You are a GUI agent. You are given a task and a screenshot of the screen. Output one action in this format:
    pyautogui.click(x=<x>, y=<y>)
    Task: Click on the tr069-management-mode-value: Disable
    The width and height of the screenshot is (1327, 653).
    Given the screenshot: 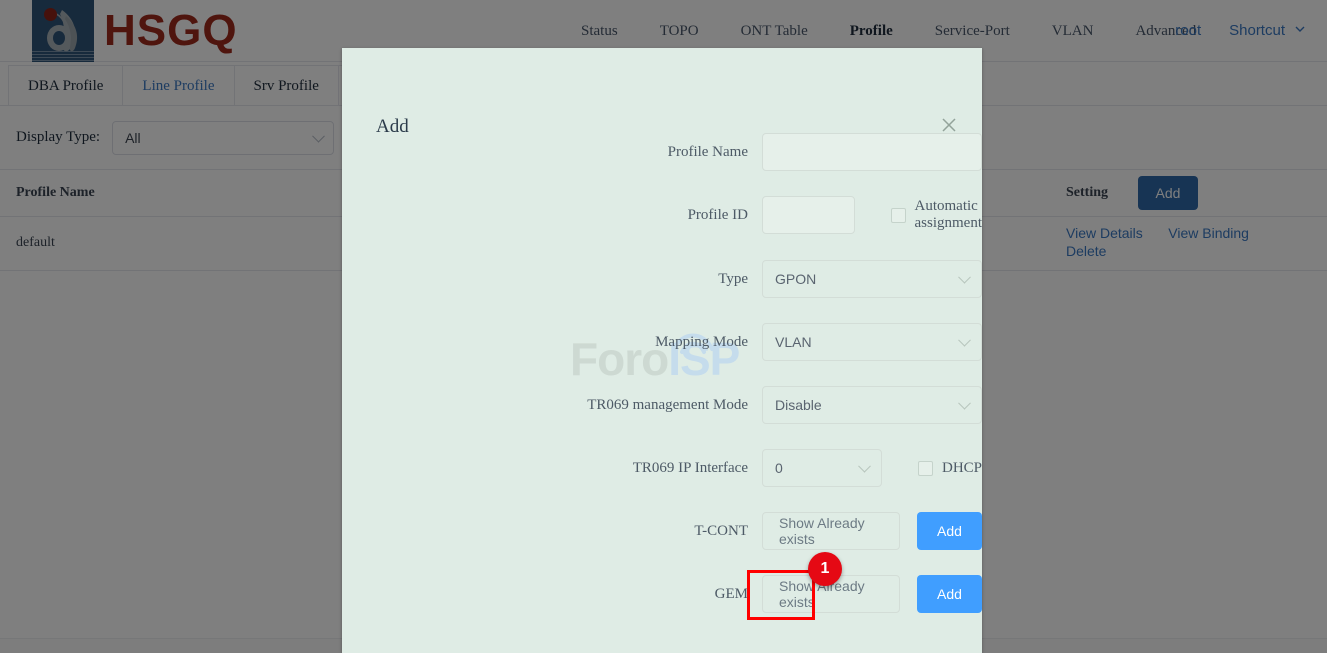 What is the action you would take?
    pyautogui.click(x=798, y=405)
    